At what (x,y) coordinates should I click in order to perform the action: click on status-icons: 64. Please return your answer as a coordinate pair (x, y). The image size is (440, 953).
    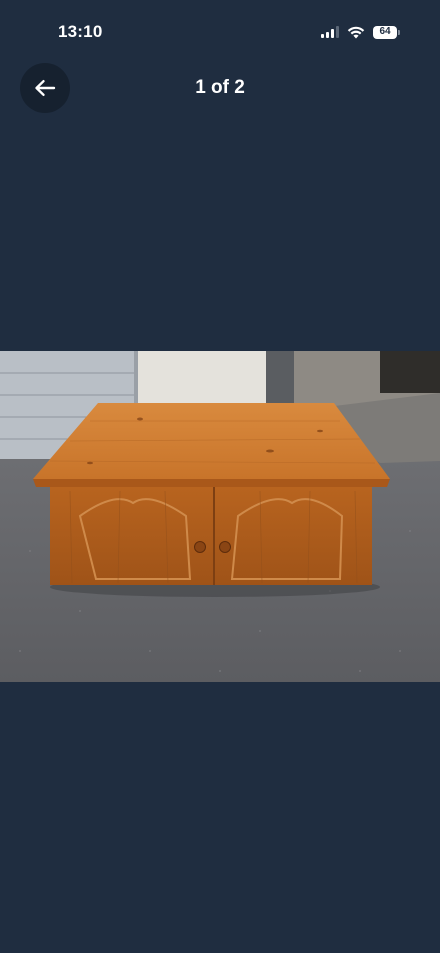
    Looking at the image, I should click on (360, 32).